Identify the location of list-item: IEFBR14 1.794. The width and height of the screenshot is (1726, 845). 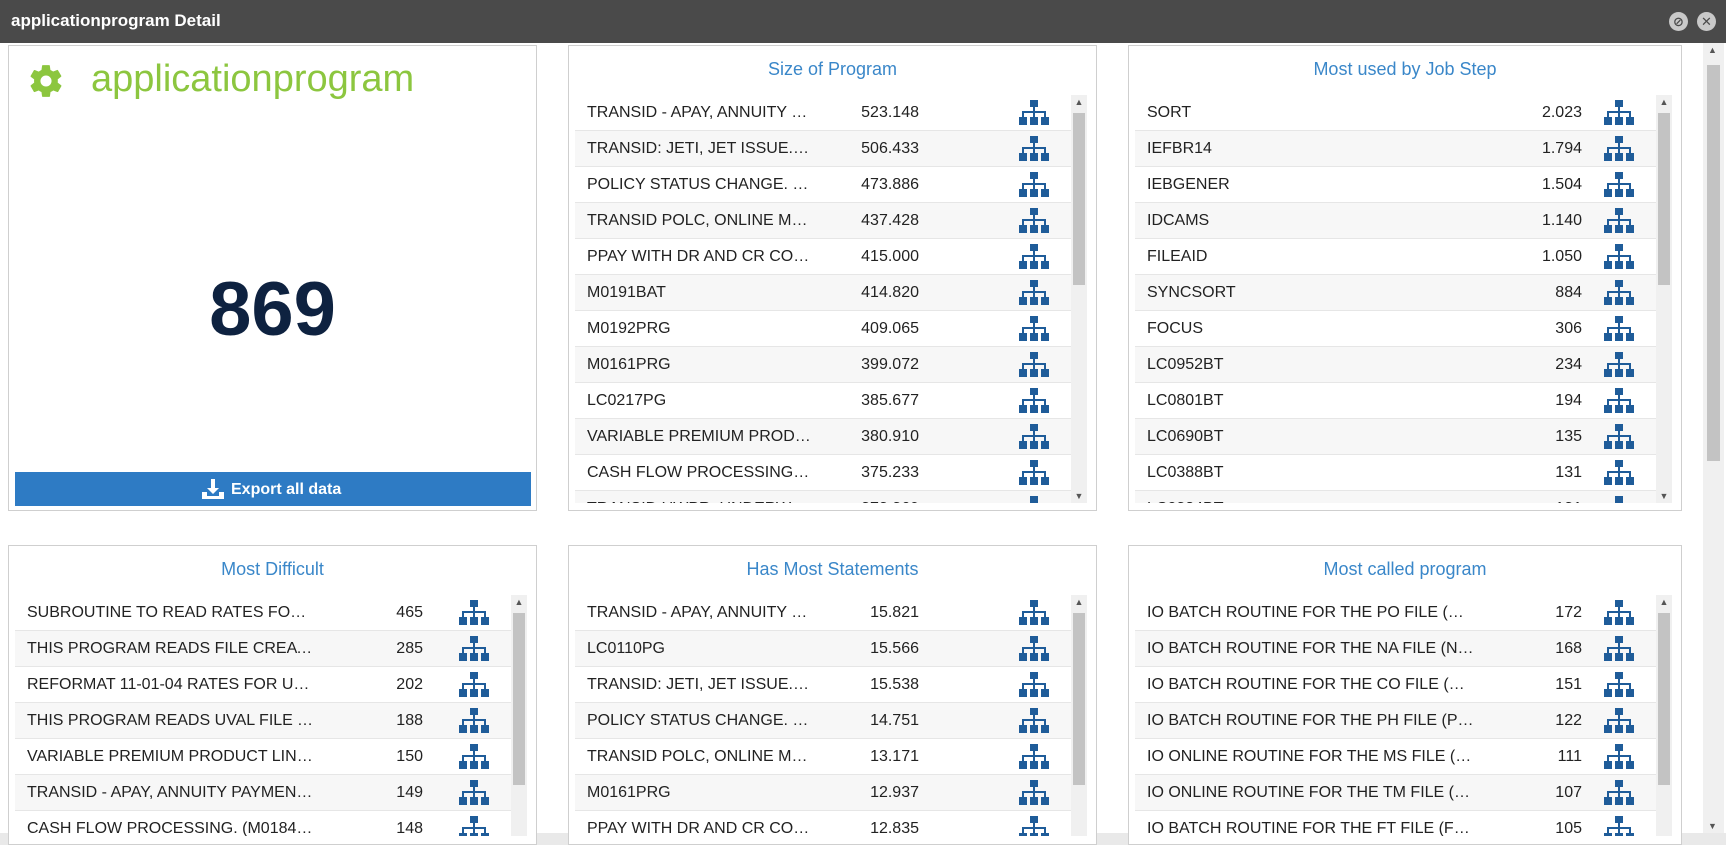
(1395, 149).